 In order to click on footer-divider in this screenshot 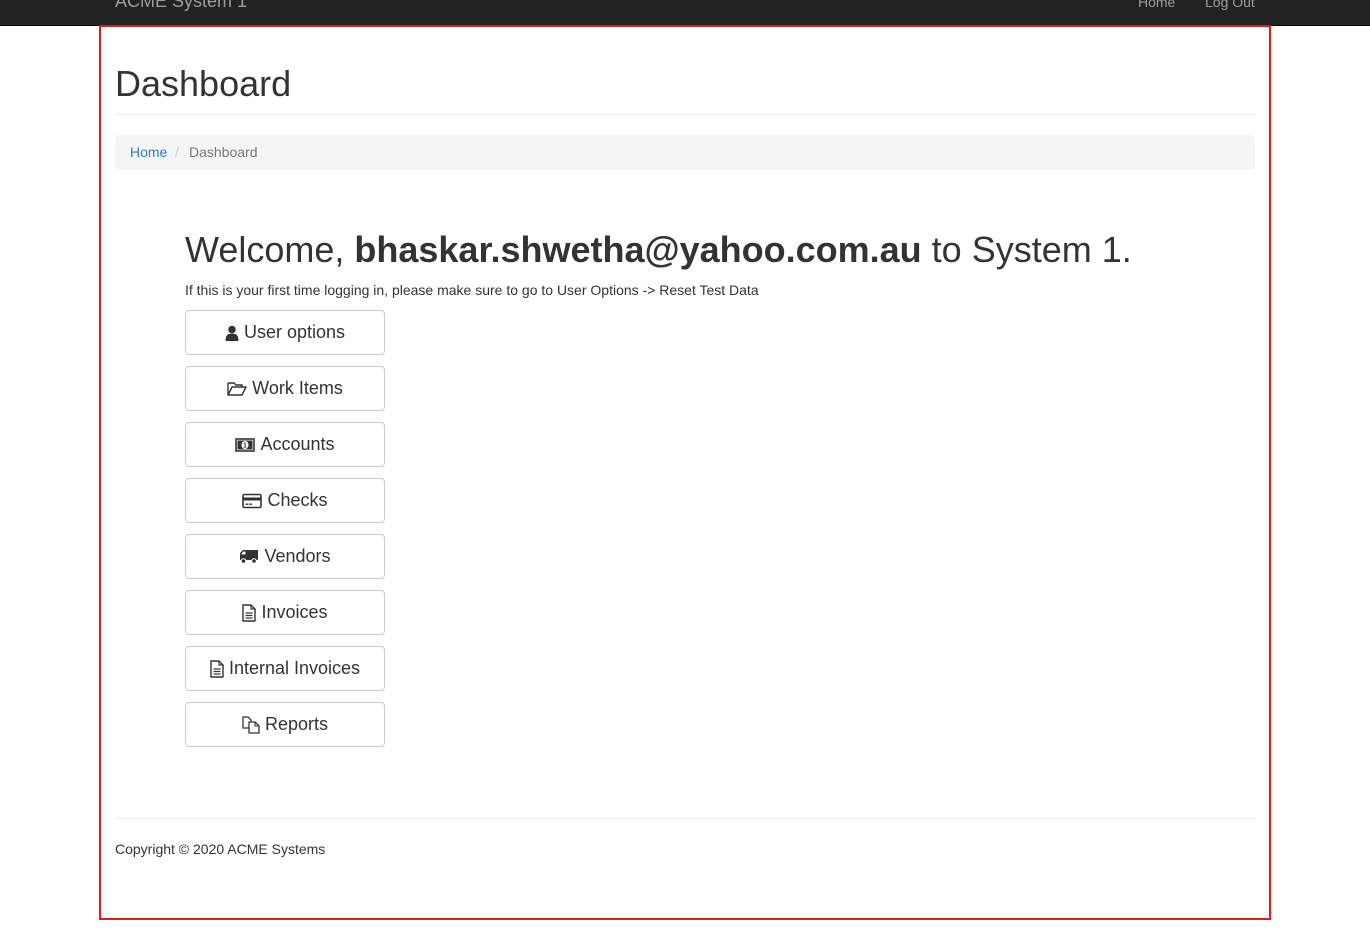, I will do `click(685, 818)`.